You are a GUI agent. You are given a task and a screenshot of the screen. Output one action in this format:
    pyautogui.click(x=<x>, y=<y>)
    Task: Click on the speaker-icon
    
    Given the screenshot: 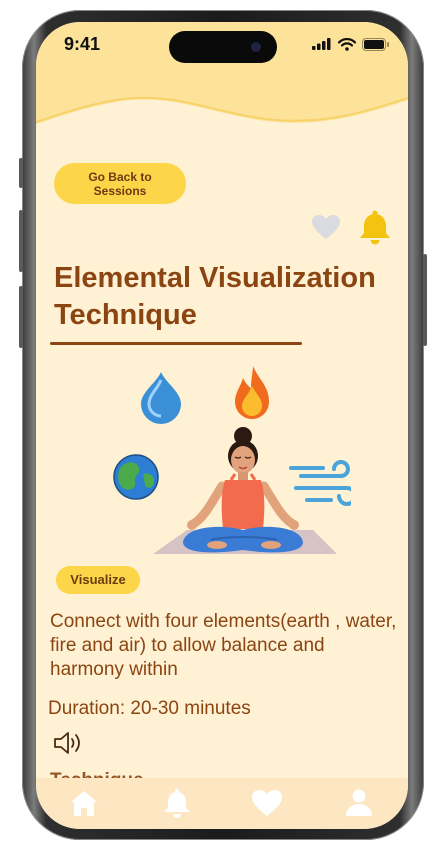 What is the action you would take?
    pyautogui.click(x=68, y=743)
    